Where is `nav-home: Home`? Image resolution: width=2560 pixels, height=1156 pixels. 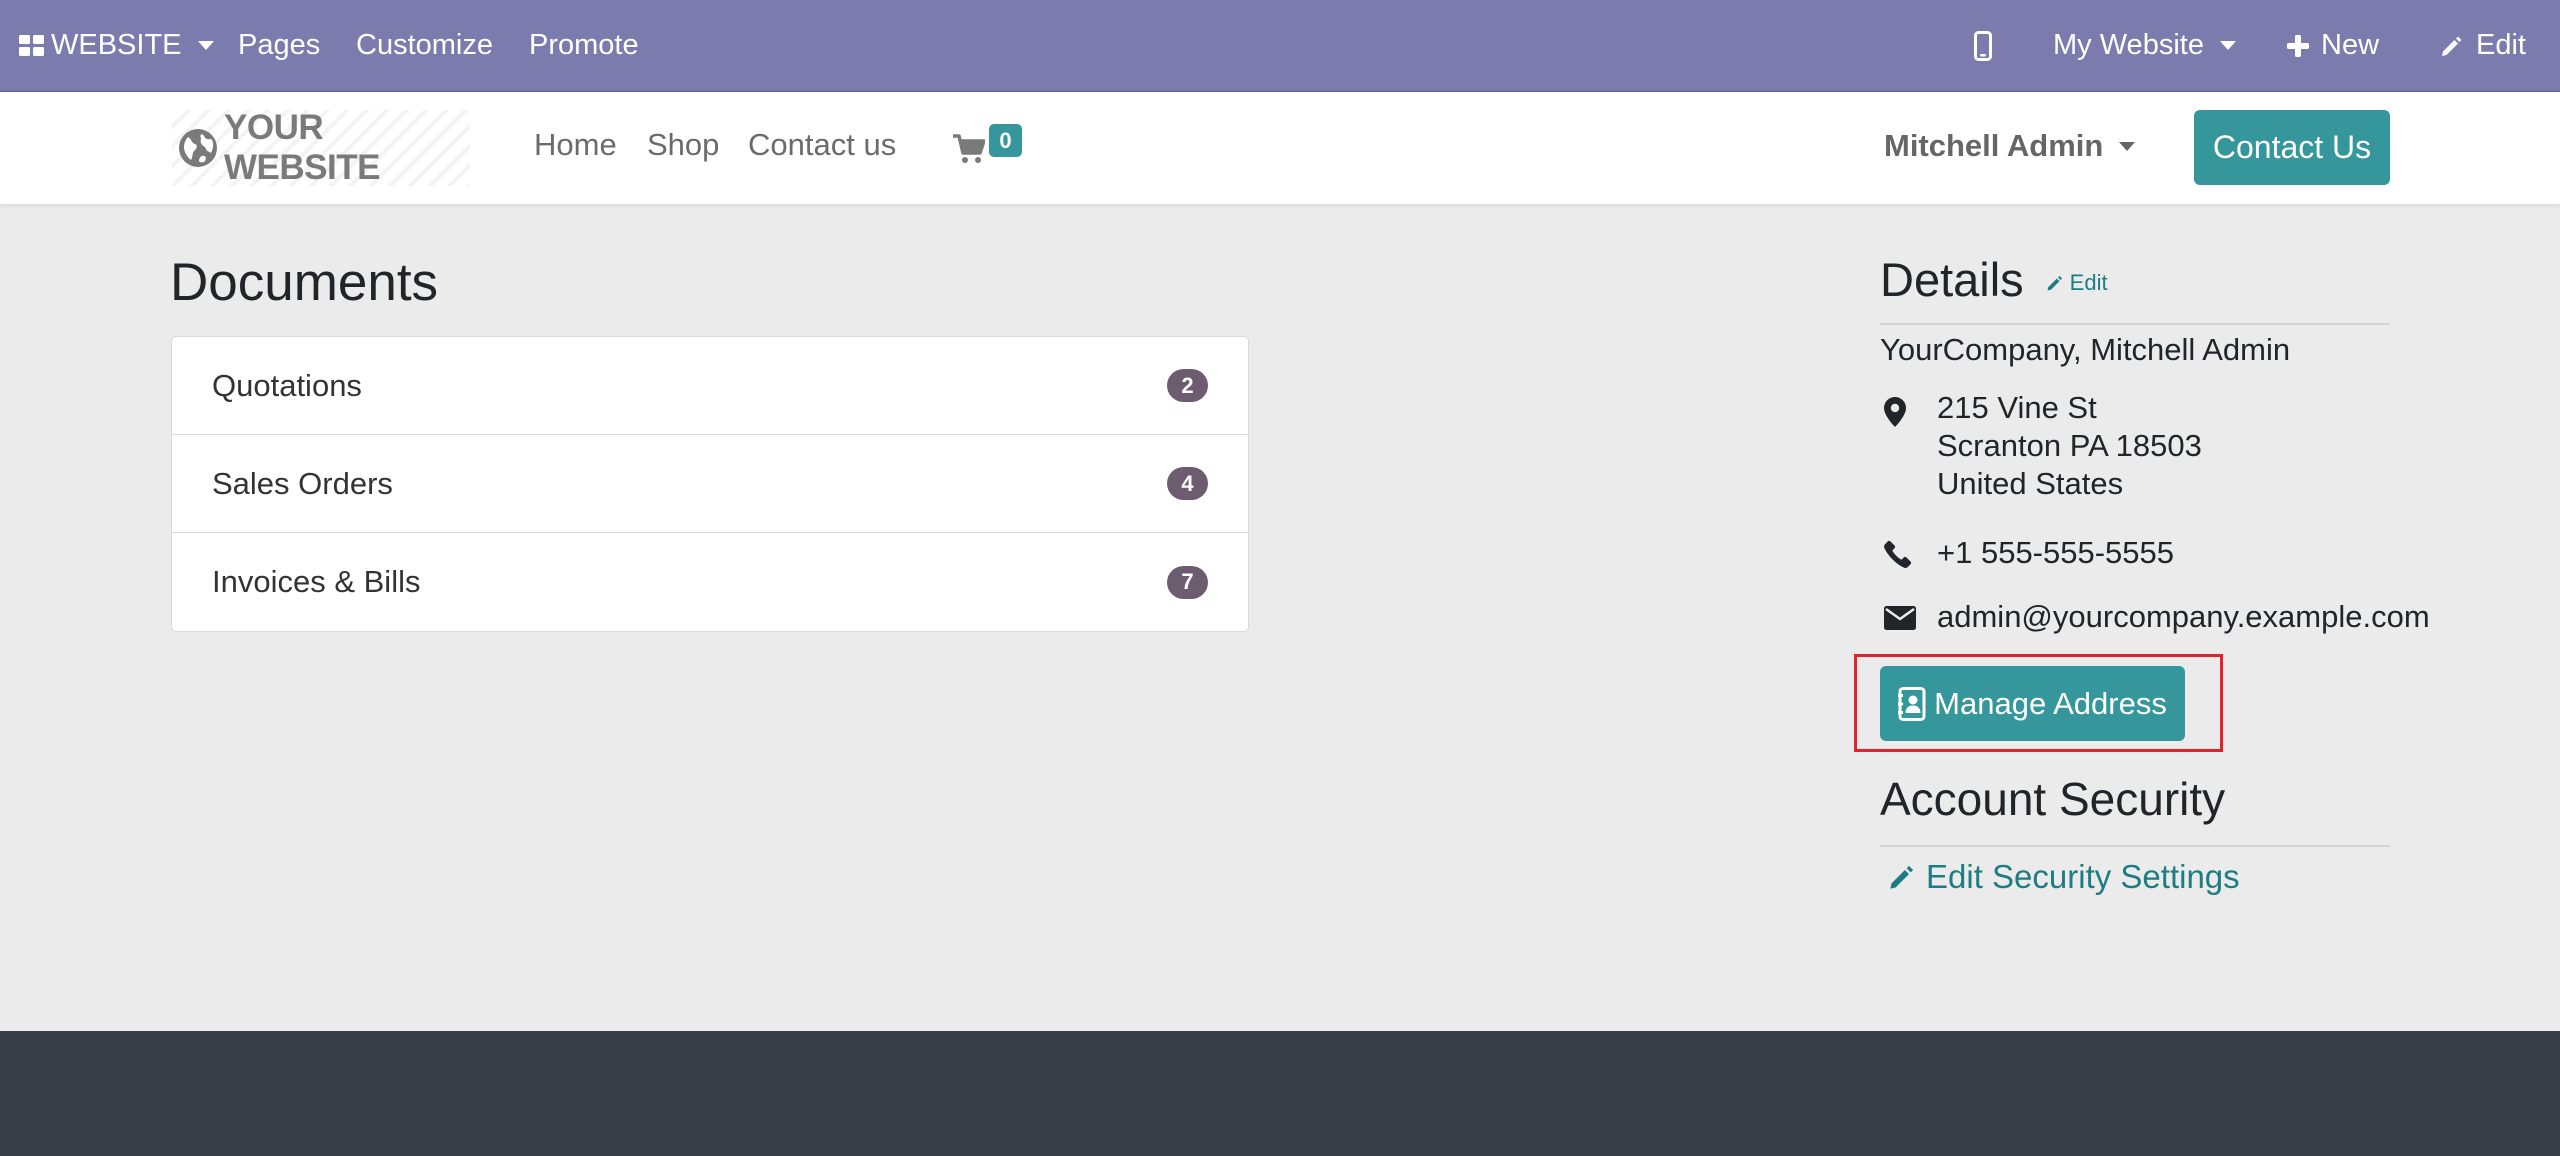
nav-home: Home is located at coordinates (575, 145).